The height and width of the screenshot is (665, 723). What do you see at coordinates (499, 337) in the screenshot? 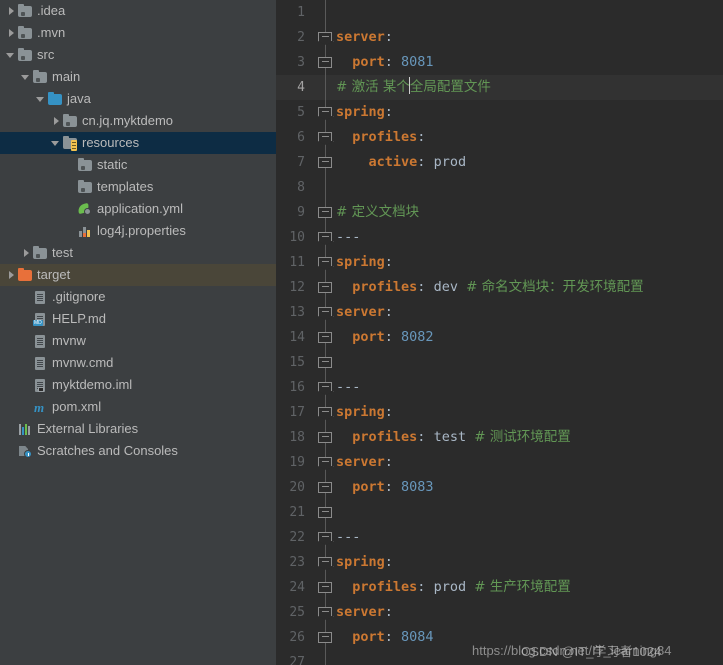
I see `code-line: 14 port: 8082` at bounding box center [499, 337].